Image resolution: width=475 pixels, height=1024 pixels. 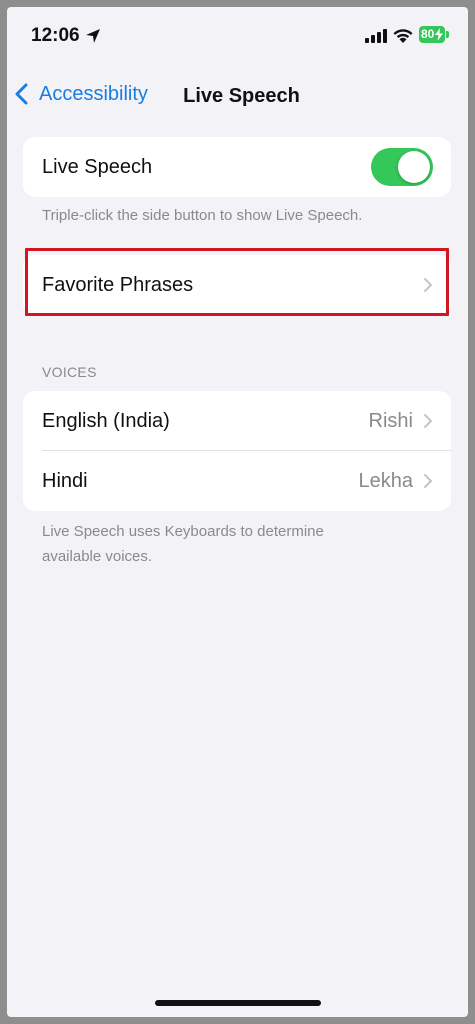 What do you see at coordinates (241, 96) in the screenshot?
I see `page-title: Live Speech` at bounding box center [241, 96].